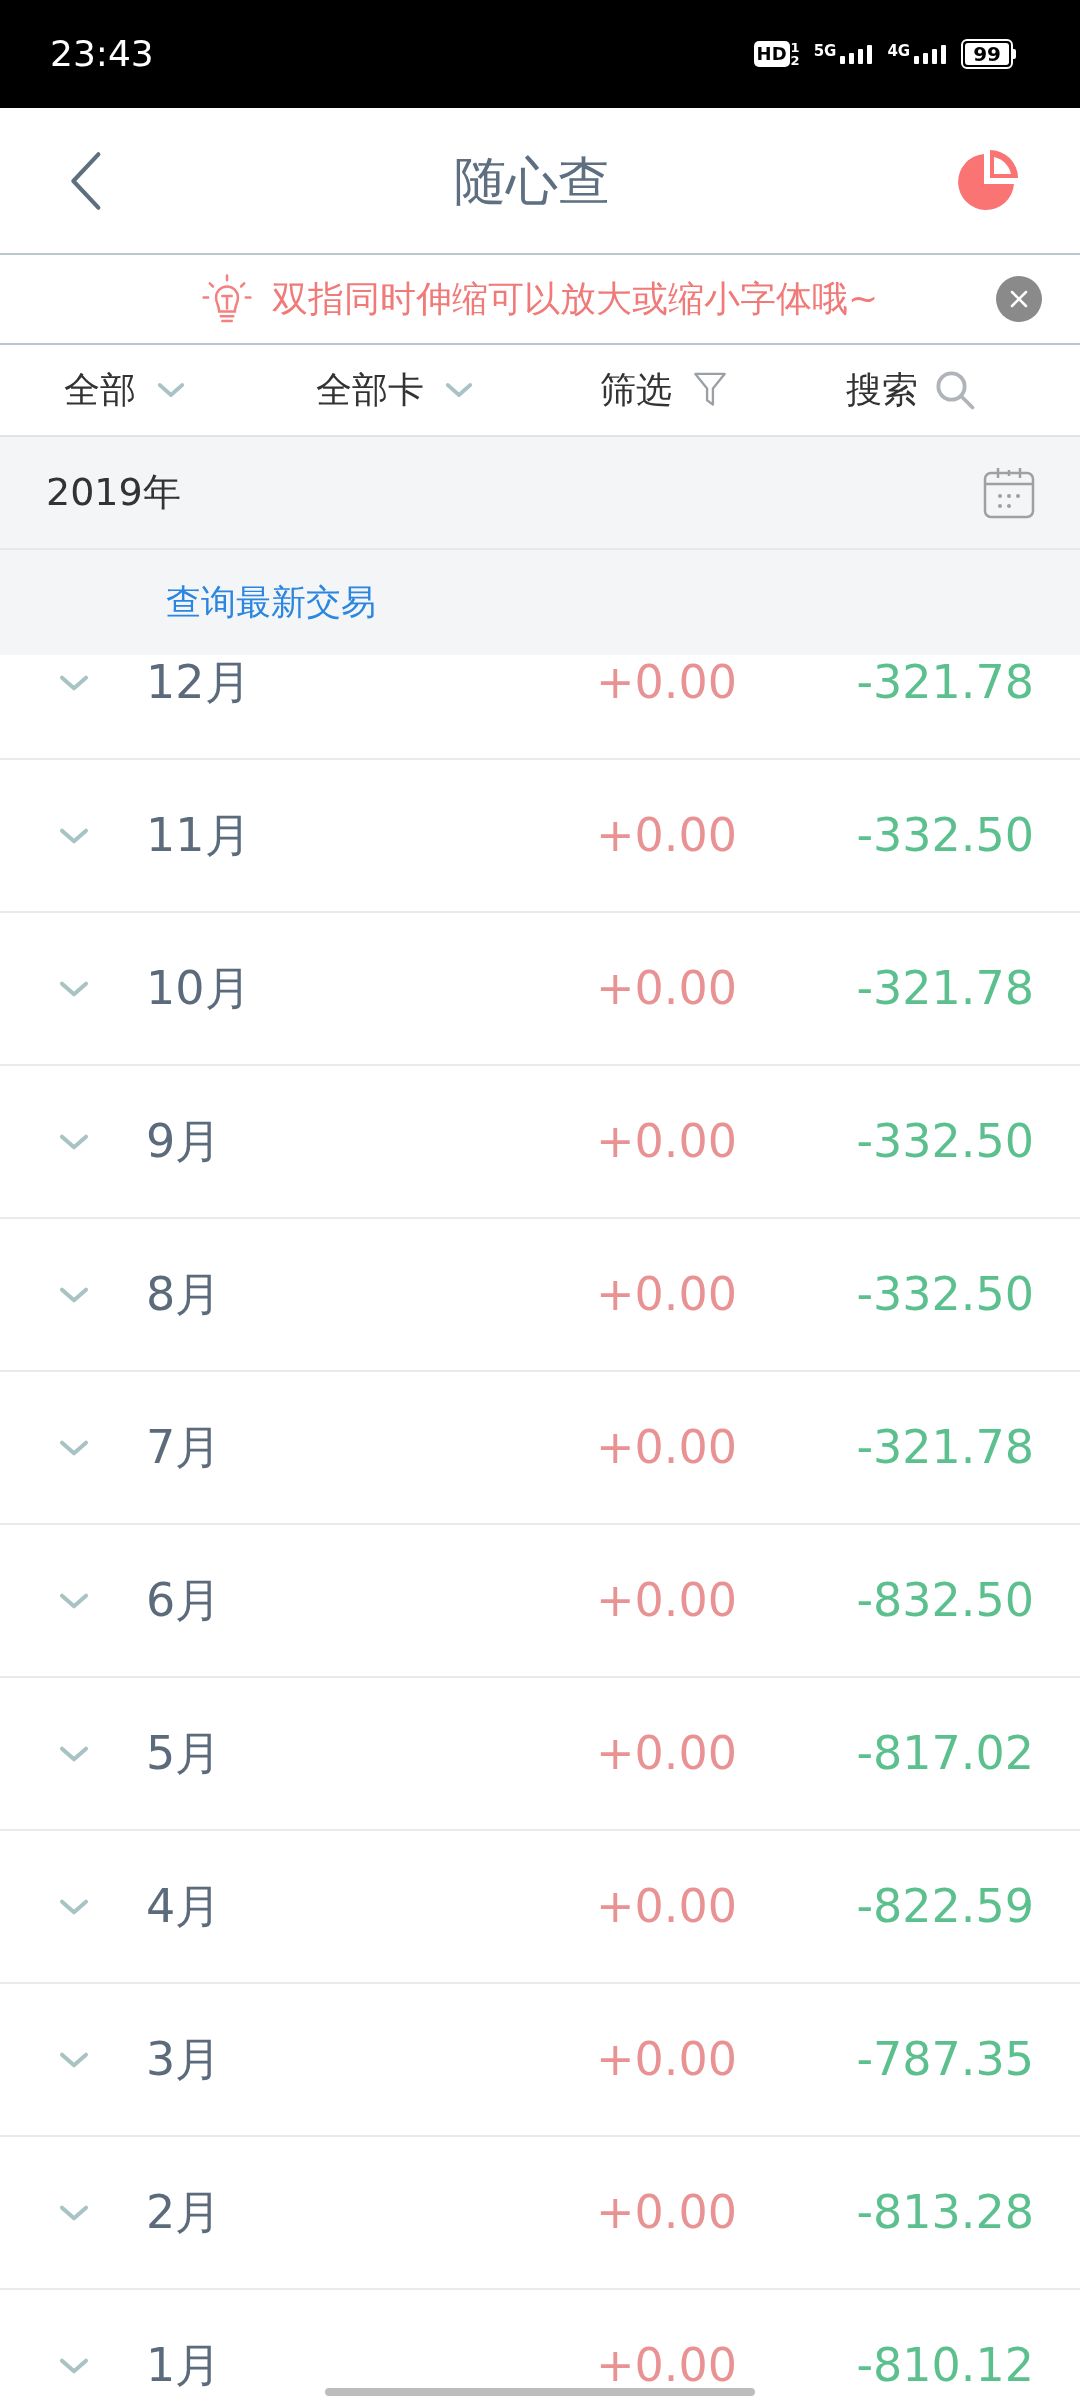 Image resolution: width=1080 pixels, height=2408 pixels. Describe the element at coordinates (405, 390) in the screenshot. I see `filter-tab: 全部卡` at that location.